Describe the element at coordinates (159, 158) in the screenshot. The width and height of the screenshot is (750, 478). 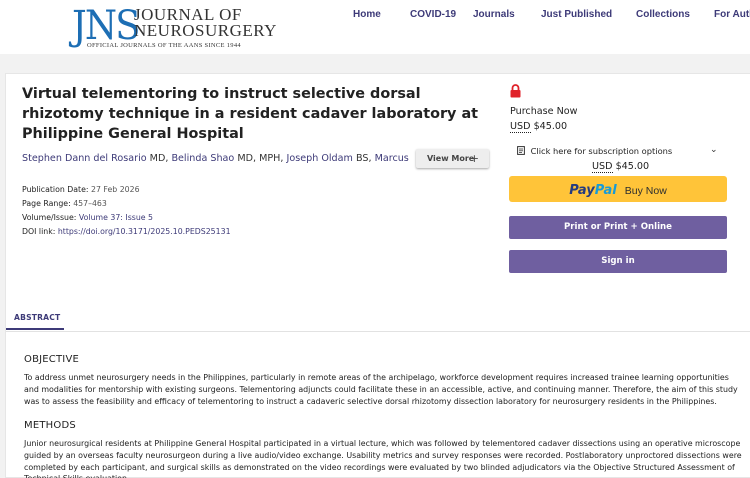
I see `author-credentials: MD,` at that location.